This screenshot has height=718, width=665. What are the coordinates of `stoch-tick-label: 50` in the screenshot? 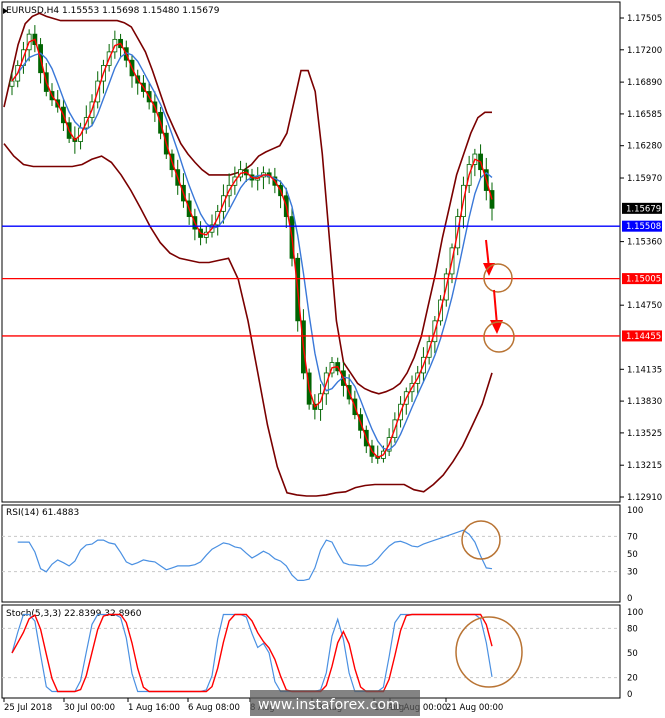 It's located at (632, 654).